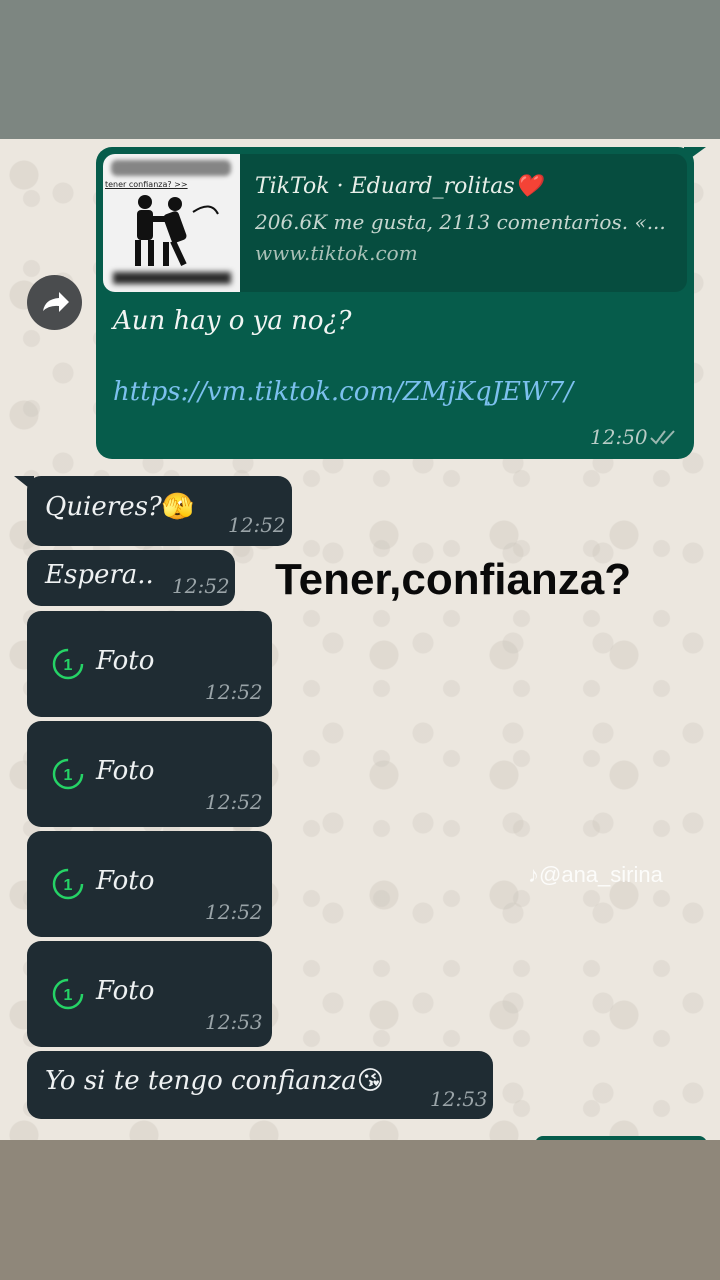 The height and width of the screenshot is (1280, 720). I want to click on message-timestamp: 12:50, so click(619, 437).